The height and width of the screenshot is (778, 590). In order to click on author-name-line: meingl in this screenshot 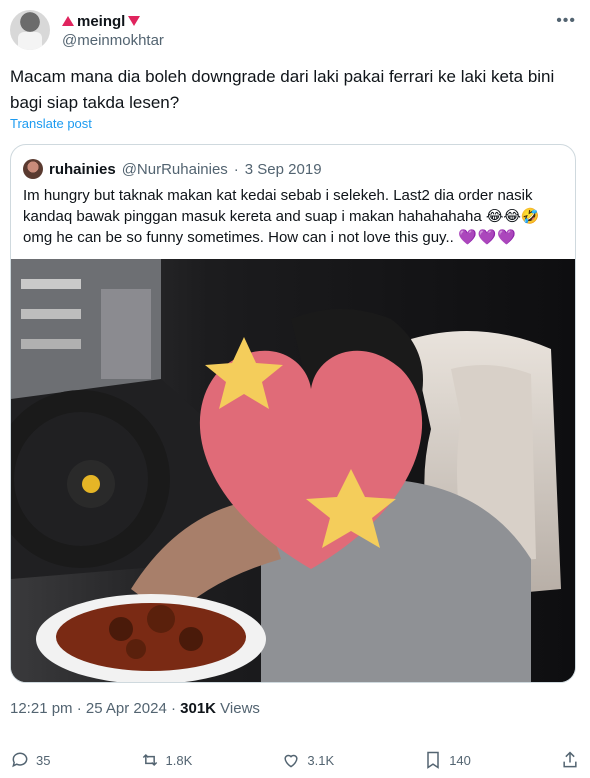, I will do `click(101, 21)`.